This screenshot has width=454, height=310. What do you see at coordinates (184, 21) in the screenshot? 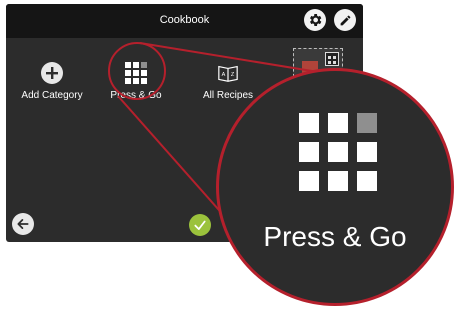
I see `top-bar: Cookbook` at bounding box center [184, 21].